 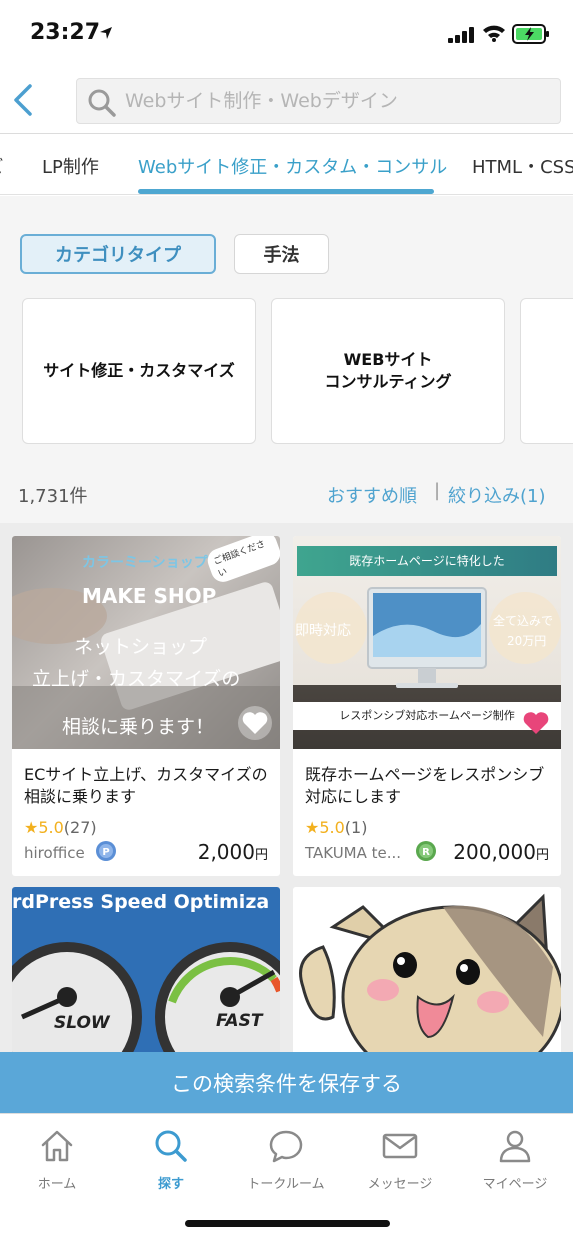 What do you see at coordinates (400, 1184) in the screenshot?
I see `nav-label: メッセージ` at bounding box center [400, 1184].